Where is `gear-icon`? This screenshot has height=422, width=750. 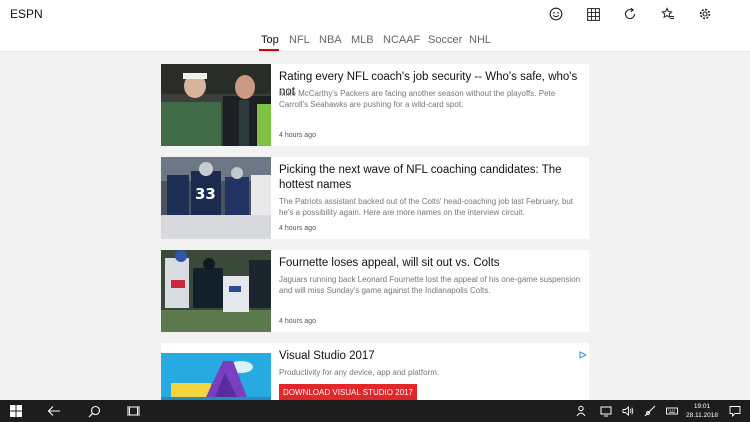 gear-icon is located at coordinates (705, 14).